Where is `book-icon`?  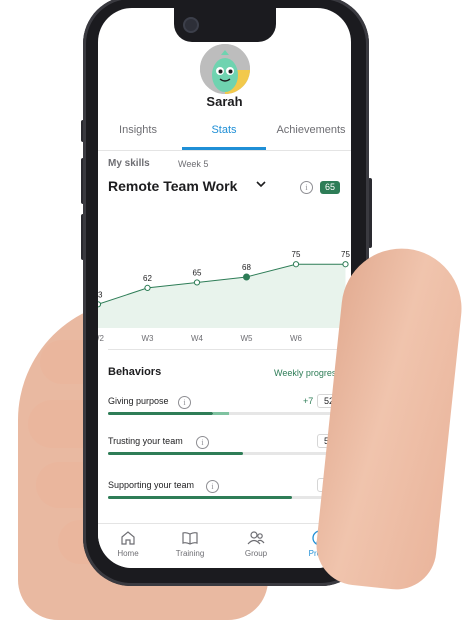 book-icon is located at coordinates (190, 538).